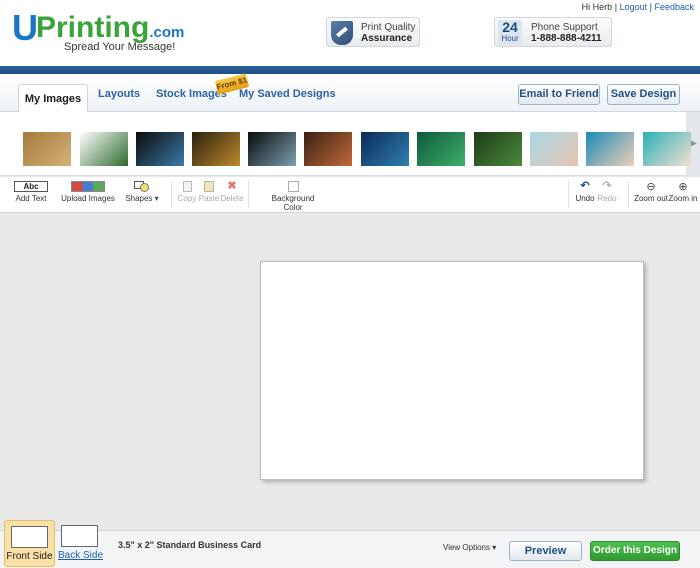 The image size is (700, 568). I want to click on clock-24-icon: 24 Hour, so click(510, 32).